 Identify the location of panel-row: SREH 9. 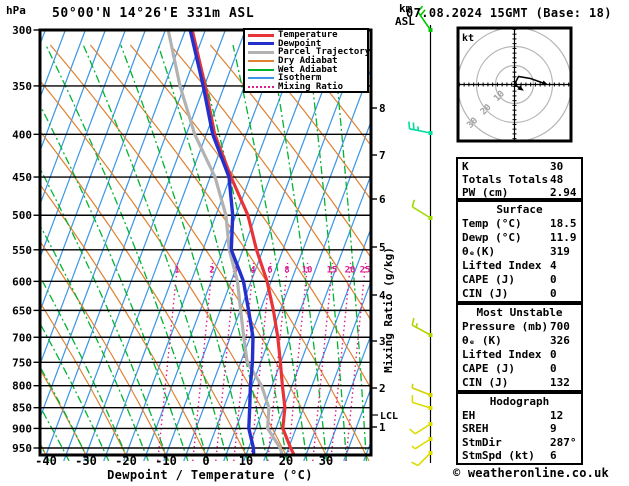
(519, 429).